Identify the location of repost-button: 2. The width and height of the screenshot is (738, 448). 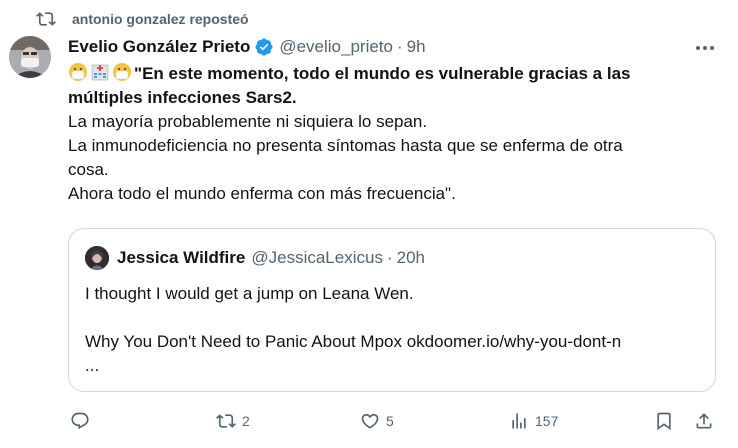
(233, 421).